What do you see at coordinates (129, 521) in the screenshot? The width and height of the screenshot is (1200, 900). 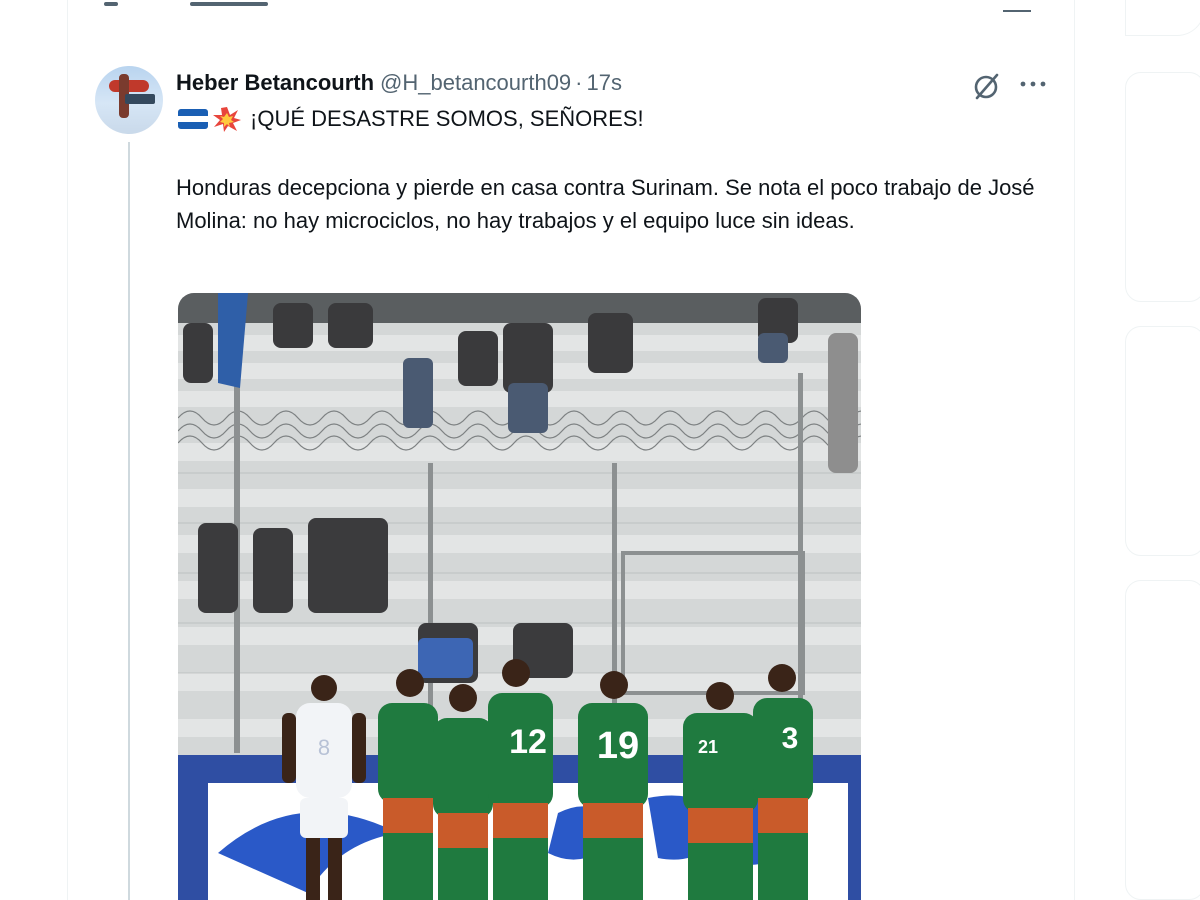 I see `thread-line` at bounding box center [129, 521].